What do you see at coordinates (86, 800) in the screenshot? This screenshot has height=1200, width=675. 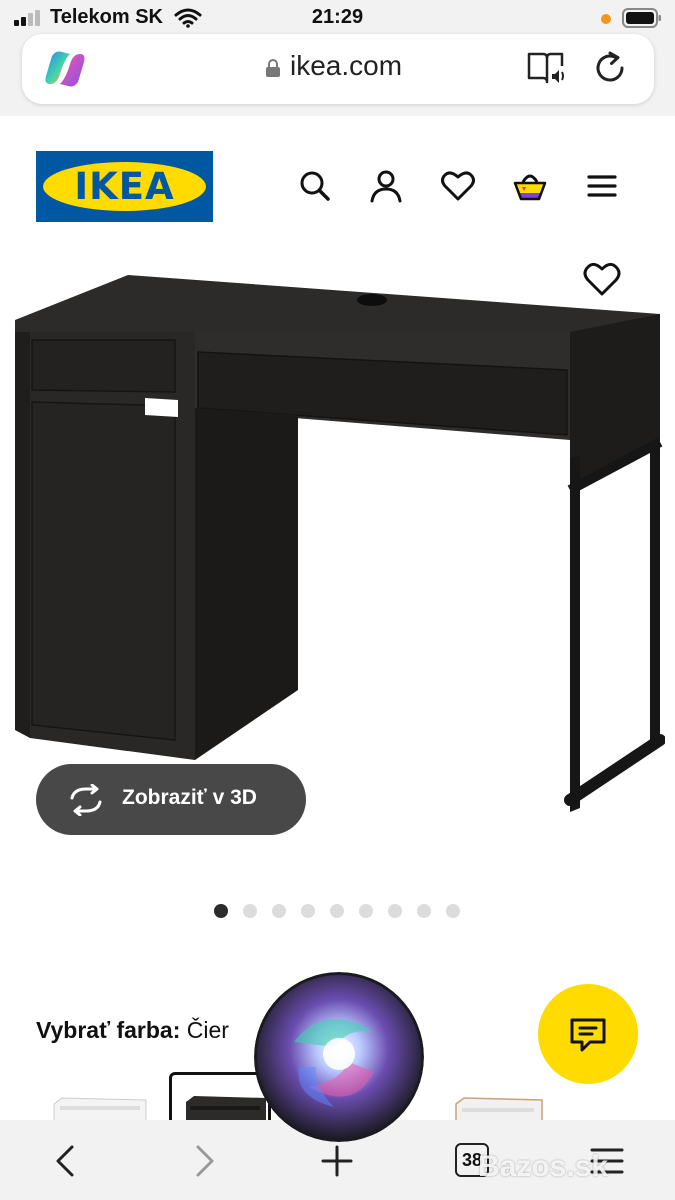 I see `rotate-3d-icon` at bounding box center [86, 800].